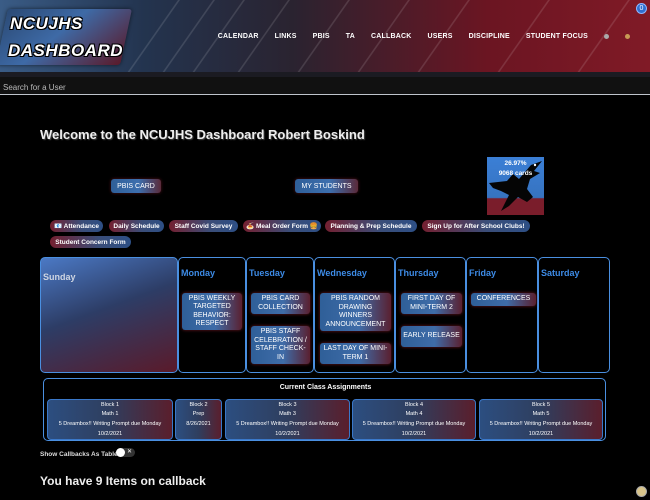  Describe the element at coordinates (198, 424) in the screenshot. I see `block-date: 8/26/2021` at that location.